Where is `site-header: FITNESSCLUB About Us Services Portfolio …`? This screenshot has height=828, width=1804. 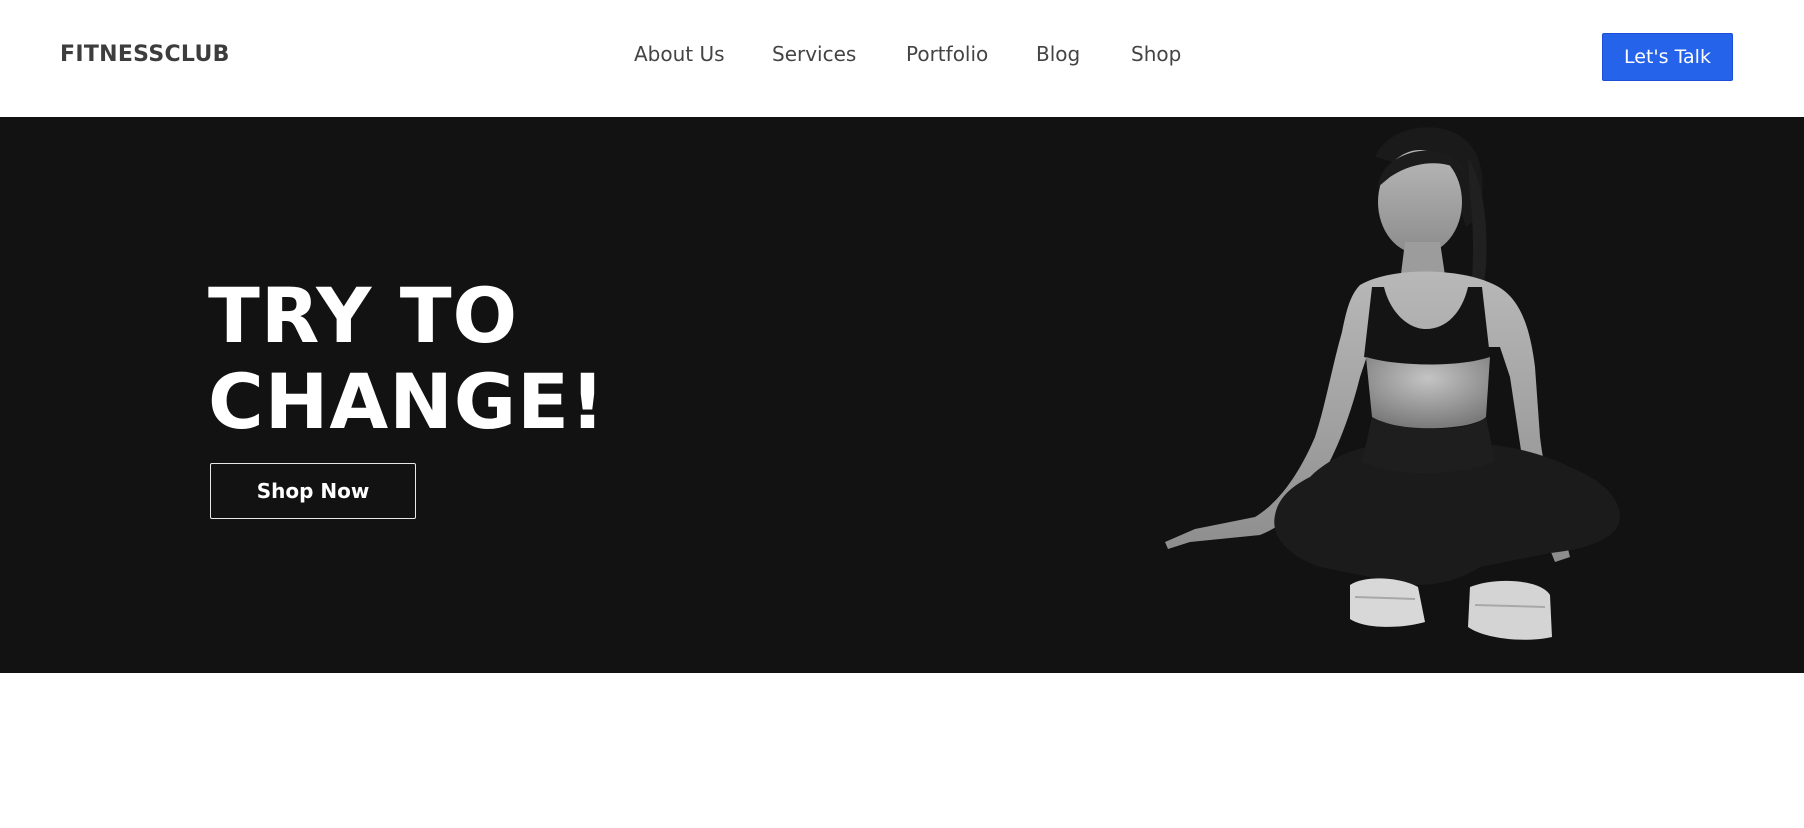 site-header: FITNESSCLUB About Us Services Portfolio … is located at coordinates (902, 58).